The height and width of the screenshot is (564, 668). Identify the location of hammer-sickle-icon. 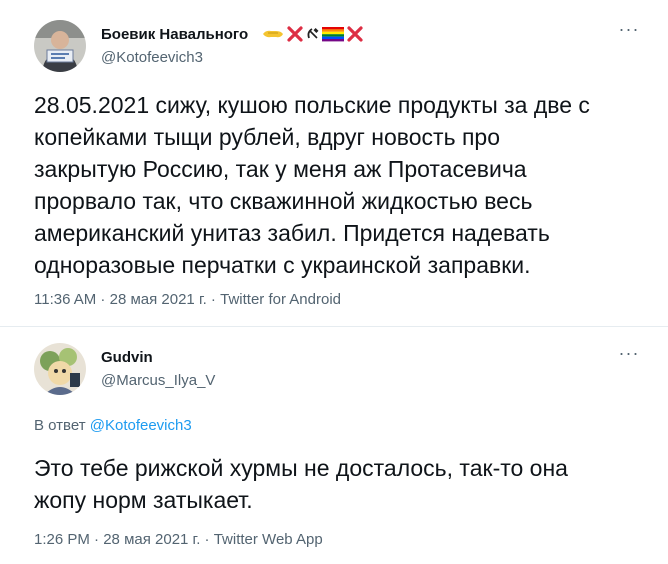
(313, 36).